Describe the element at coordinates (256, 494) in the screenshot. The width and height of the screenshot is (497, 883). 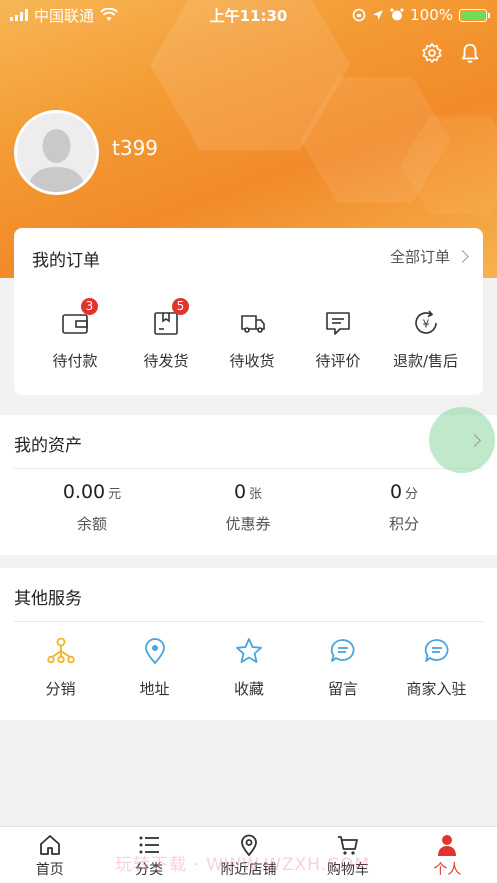
I see `asset-unit: 张` at that location.